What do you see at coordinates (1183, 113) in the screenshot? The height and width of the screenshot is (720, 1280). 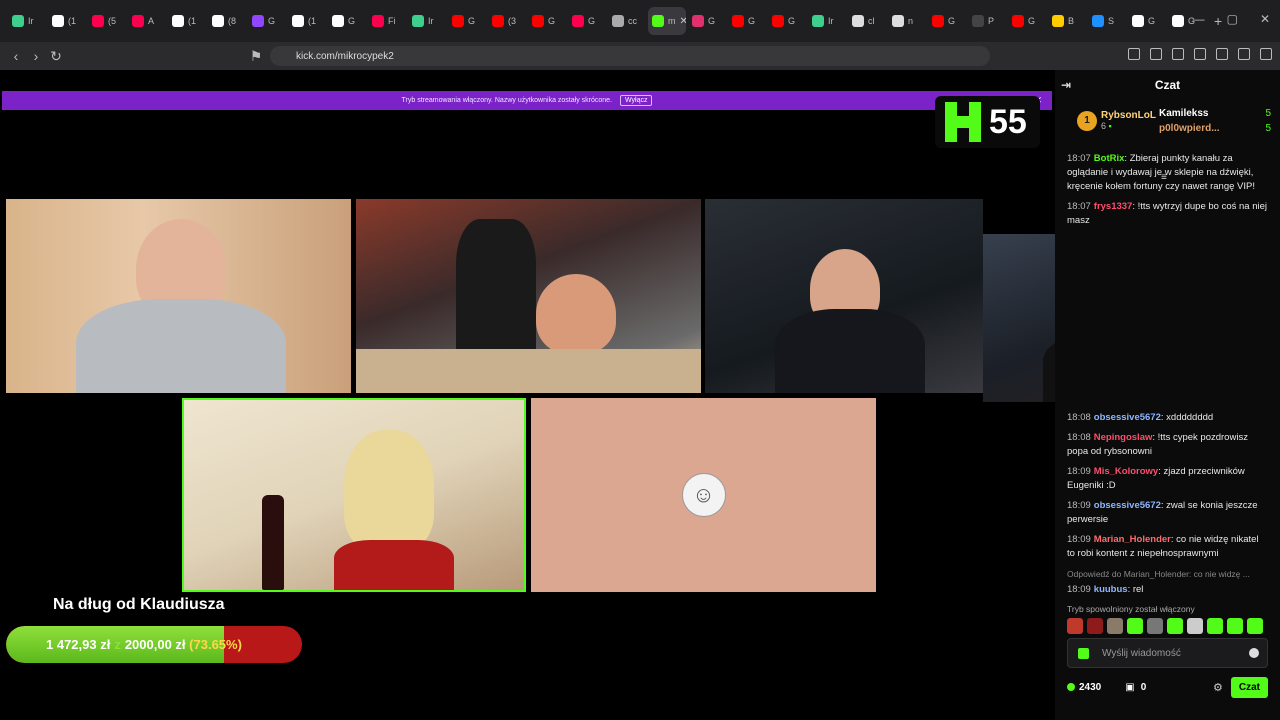 I see `leaderboard-name: Kamilekss` at bounding box center [1183, 113].